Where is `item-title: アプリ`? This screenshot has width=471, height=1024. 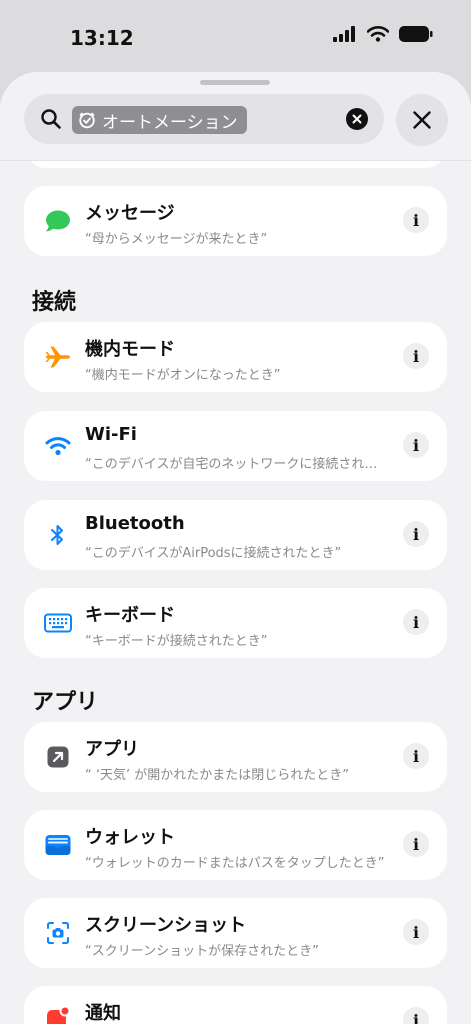
item-title: アプリ is located at coordinates (112, 749).